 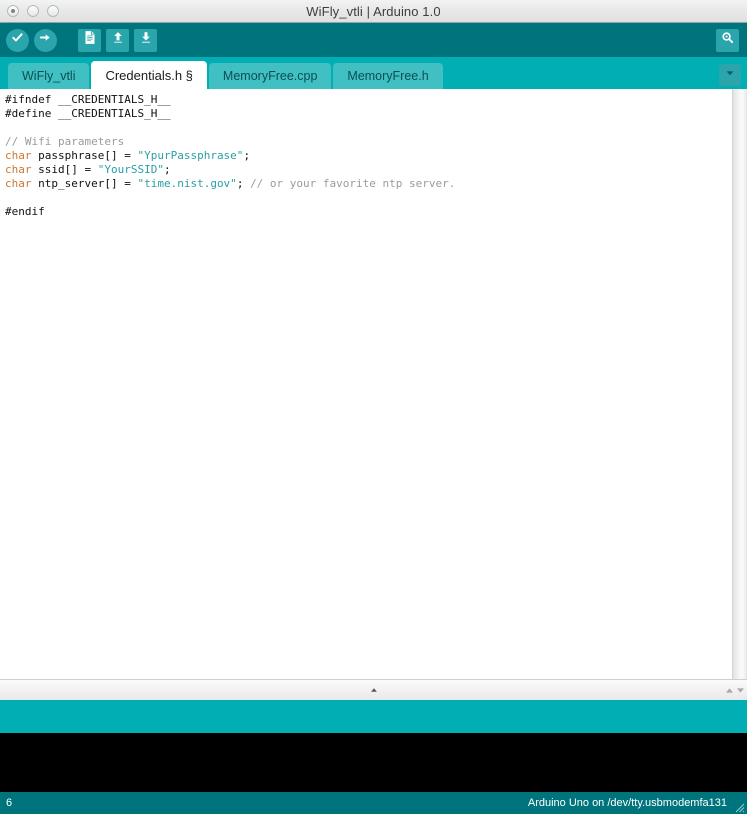 I want to click on code-token-plain: passphrase[] =, so click(x=84, y=155).